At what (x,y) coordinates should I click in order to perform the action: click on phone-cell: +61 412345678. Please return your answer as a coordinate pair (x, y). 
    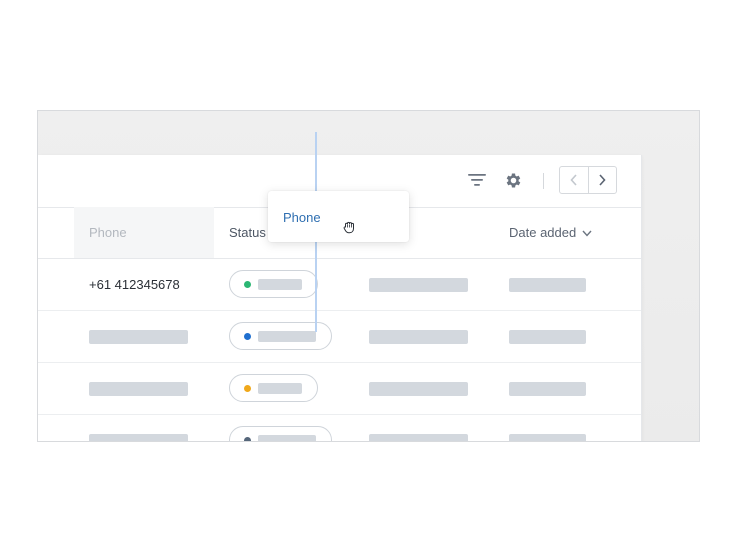
    Looking at the image, I should click on (134, 284).